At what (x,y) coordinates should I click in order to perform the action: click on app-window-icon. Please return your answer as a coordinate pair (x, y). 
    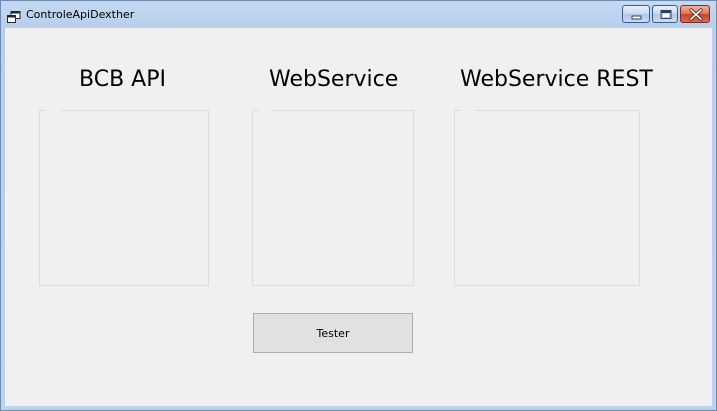
    Looking at the image, I should click on (14, 15).